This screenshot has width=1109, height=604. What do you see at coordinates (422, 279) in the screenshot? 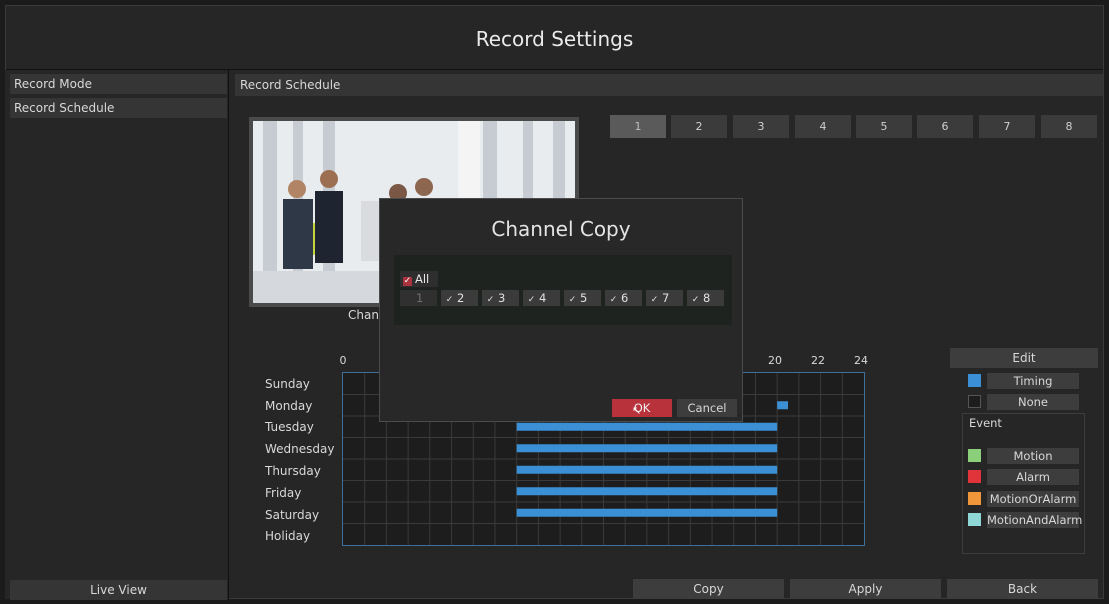
I see `all-label: All` at bounding box center [422, 279].